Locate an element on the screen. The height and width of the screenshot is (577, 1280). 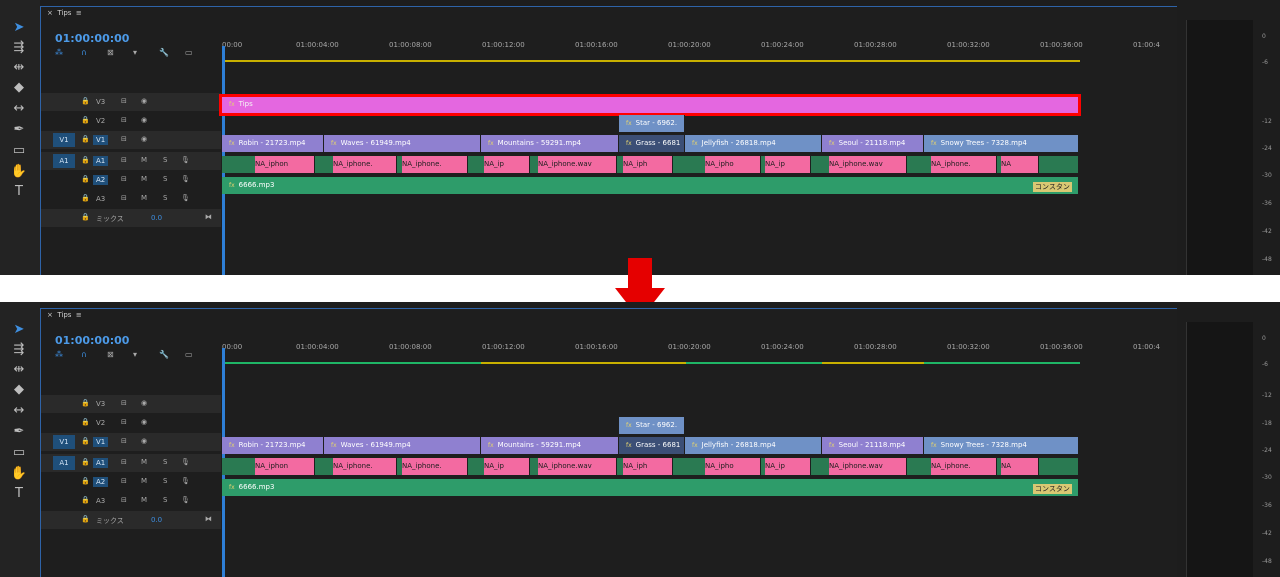
video-clip: fx Grass - 6681 is located at coordinates (652, 445).